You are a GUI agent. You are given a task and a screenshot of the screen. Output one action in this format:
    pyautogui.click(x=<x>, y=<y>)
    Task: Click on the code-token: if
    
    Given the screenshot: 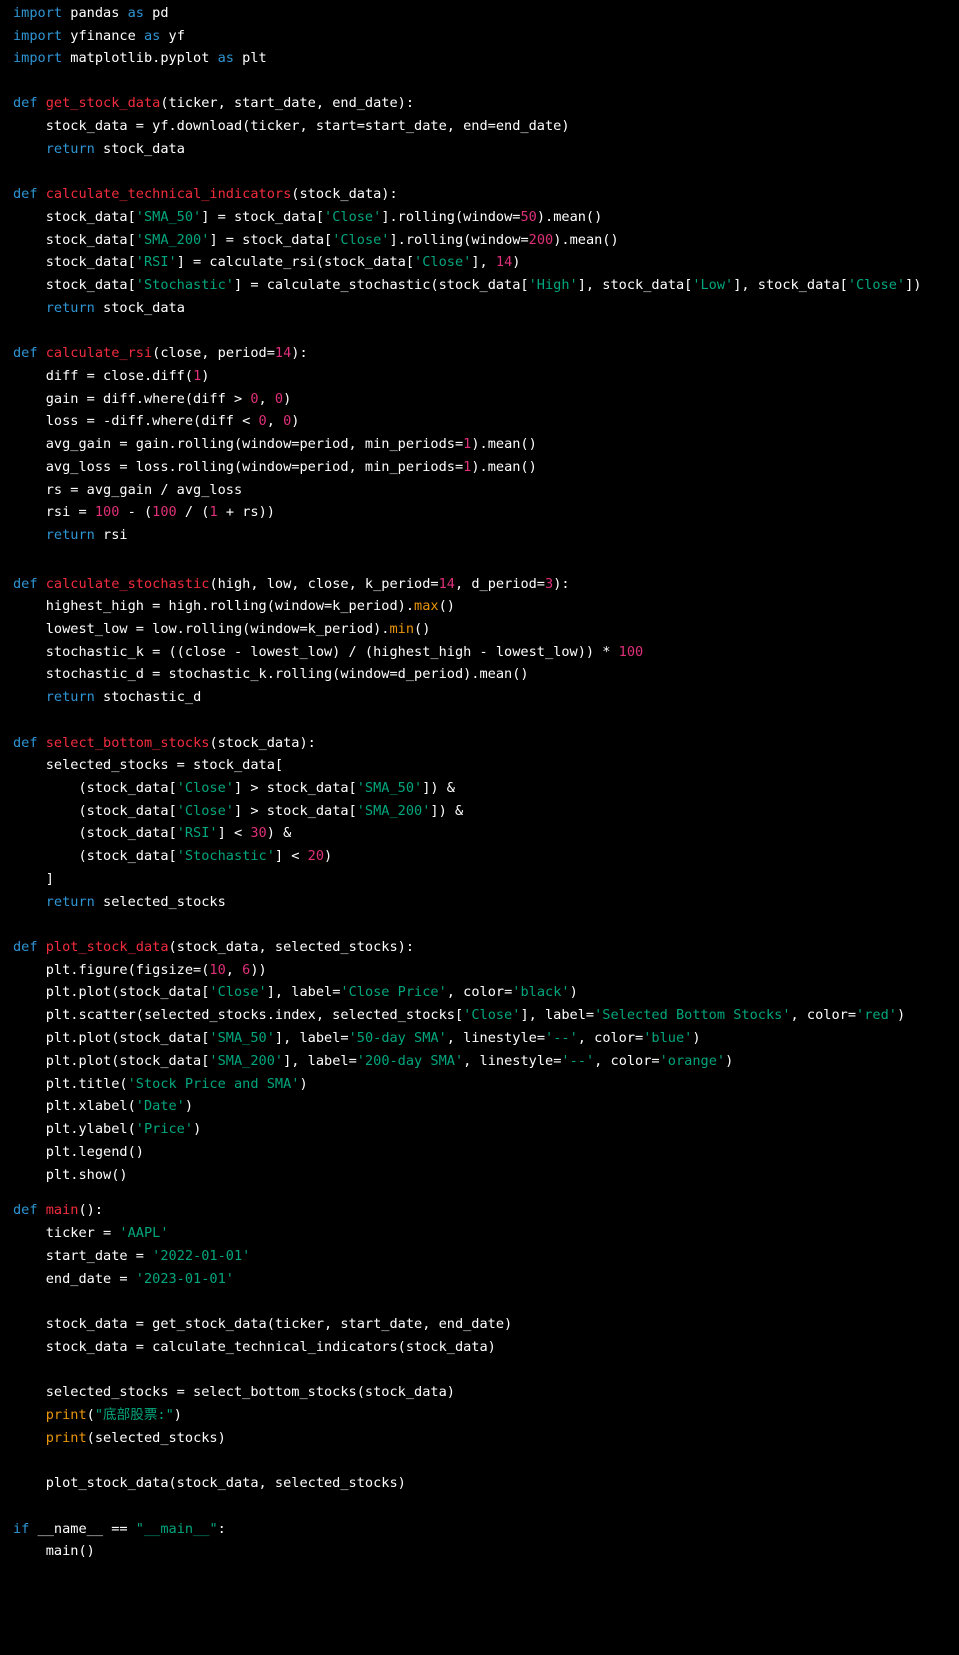 What is the action you would take?
    pyautogui.click(x=21, y=1529)
    